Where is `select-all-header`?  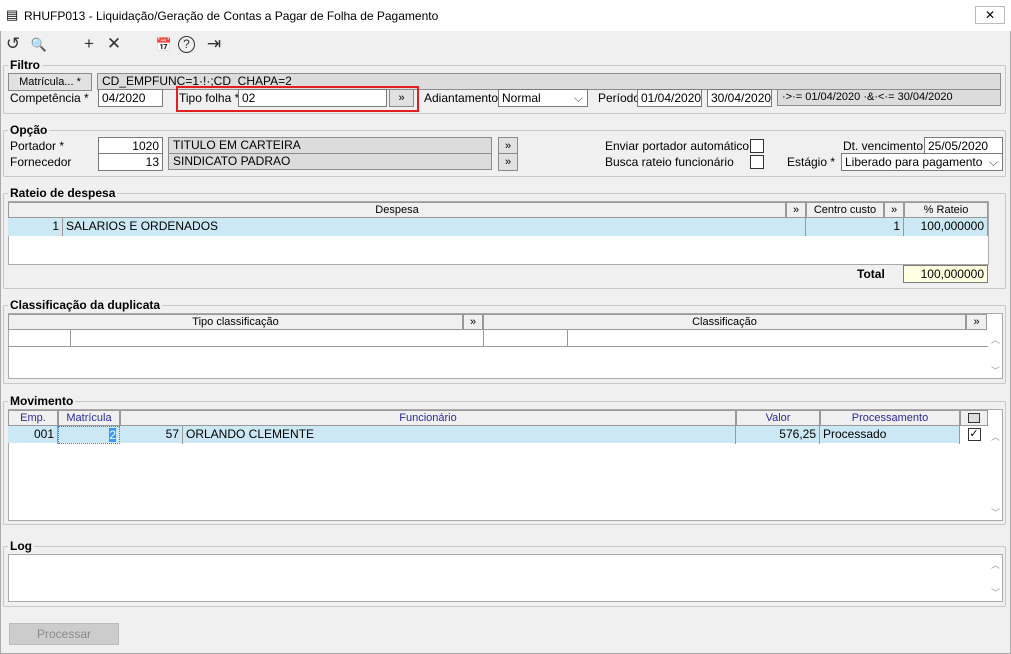 select-all-header is located at coordinates (974, 418).